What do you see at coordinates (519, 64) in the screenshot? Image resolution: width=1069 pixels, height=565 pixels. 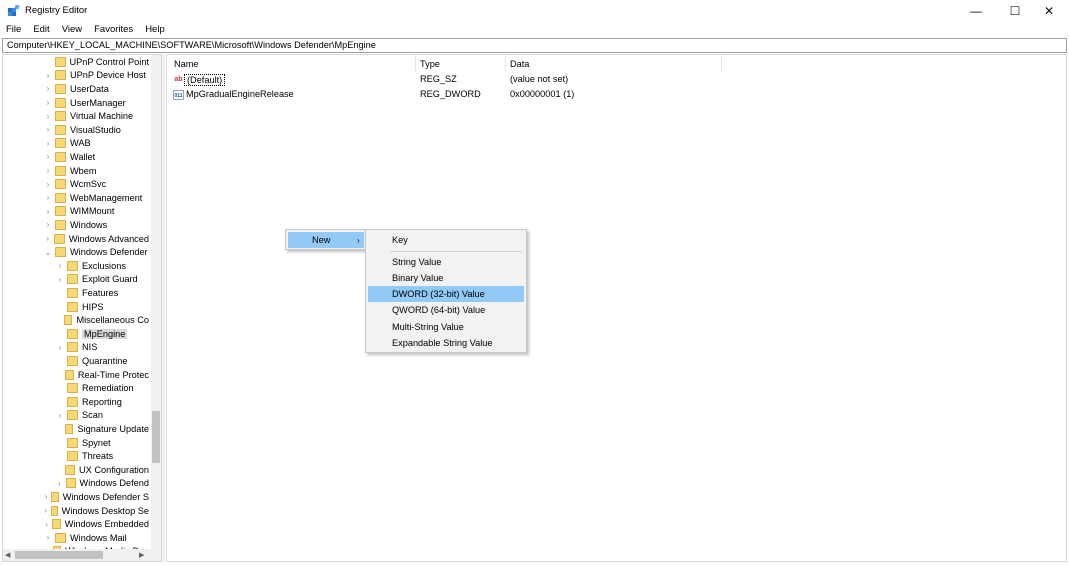 I see `column-header-data: Data` at bounding box center [519, 64].